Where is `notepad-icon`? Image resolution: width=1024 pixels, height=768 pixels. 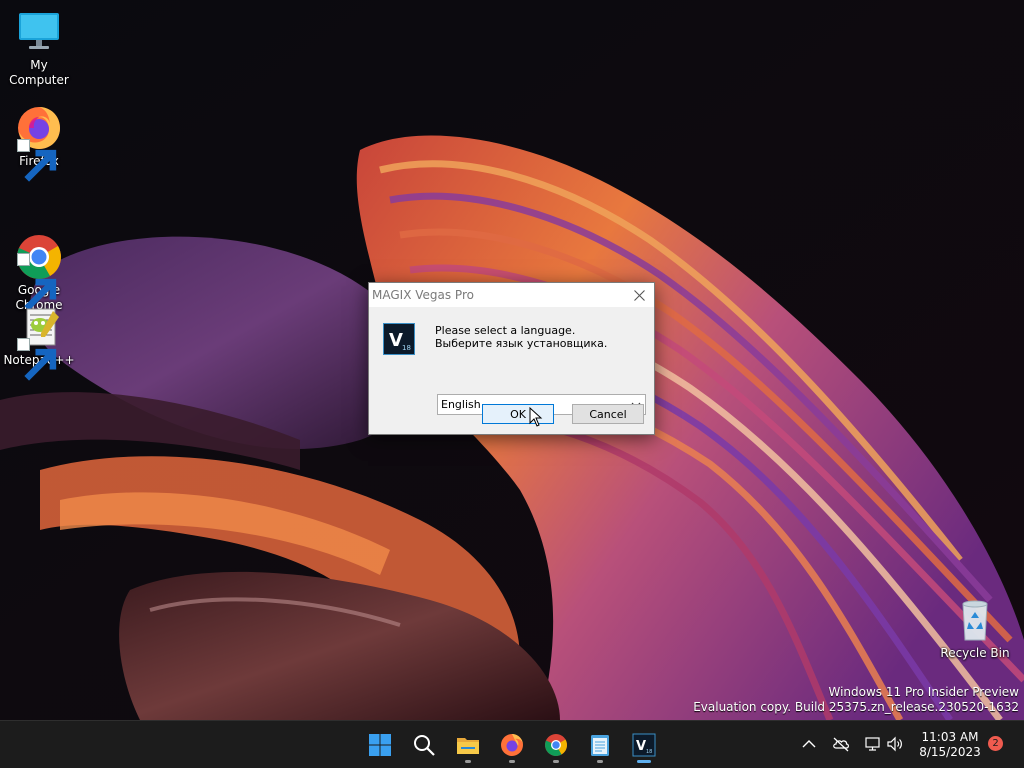
notepad-icon is located at coordinates (600, 745).